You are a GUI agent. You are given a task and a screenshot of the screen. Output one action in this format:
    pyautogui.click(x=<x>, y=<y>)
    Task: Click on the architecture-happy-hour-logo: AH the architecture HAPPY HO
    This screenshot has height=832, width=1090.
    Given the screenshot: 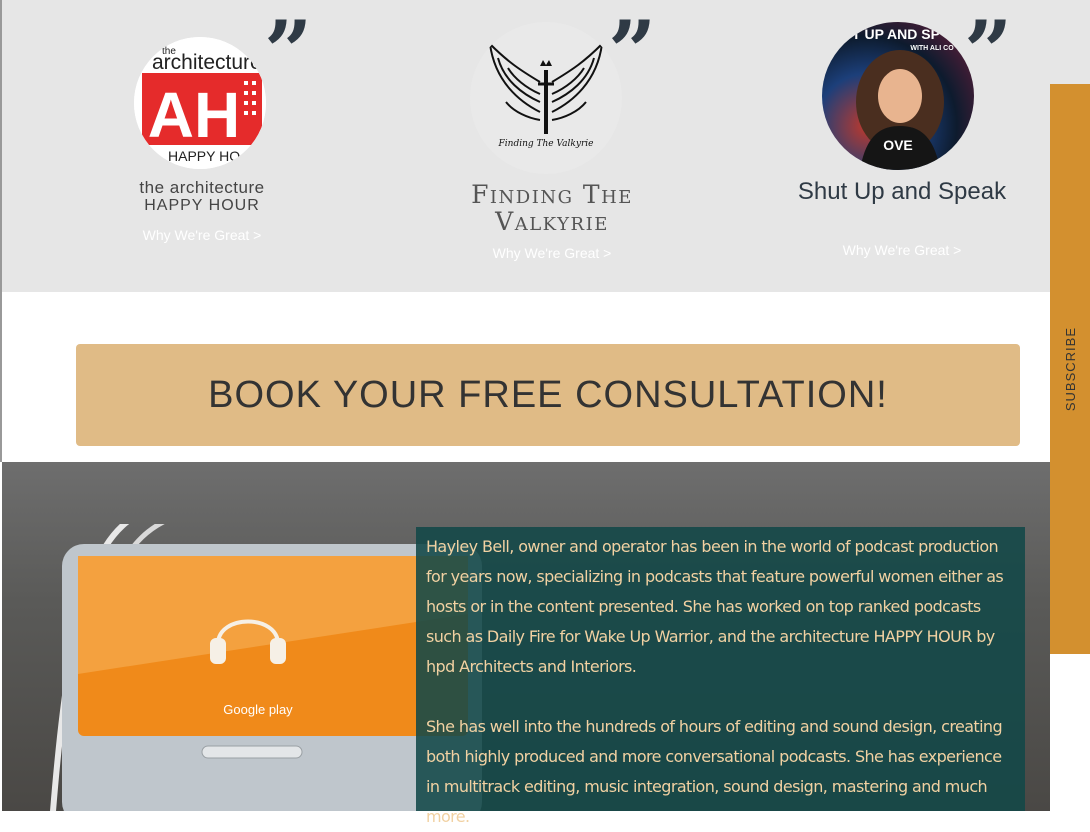 What is the action you would take?
    pyautogui.click(x=200, y=103)
    